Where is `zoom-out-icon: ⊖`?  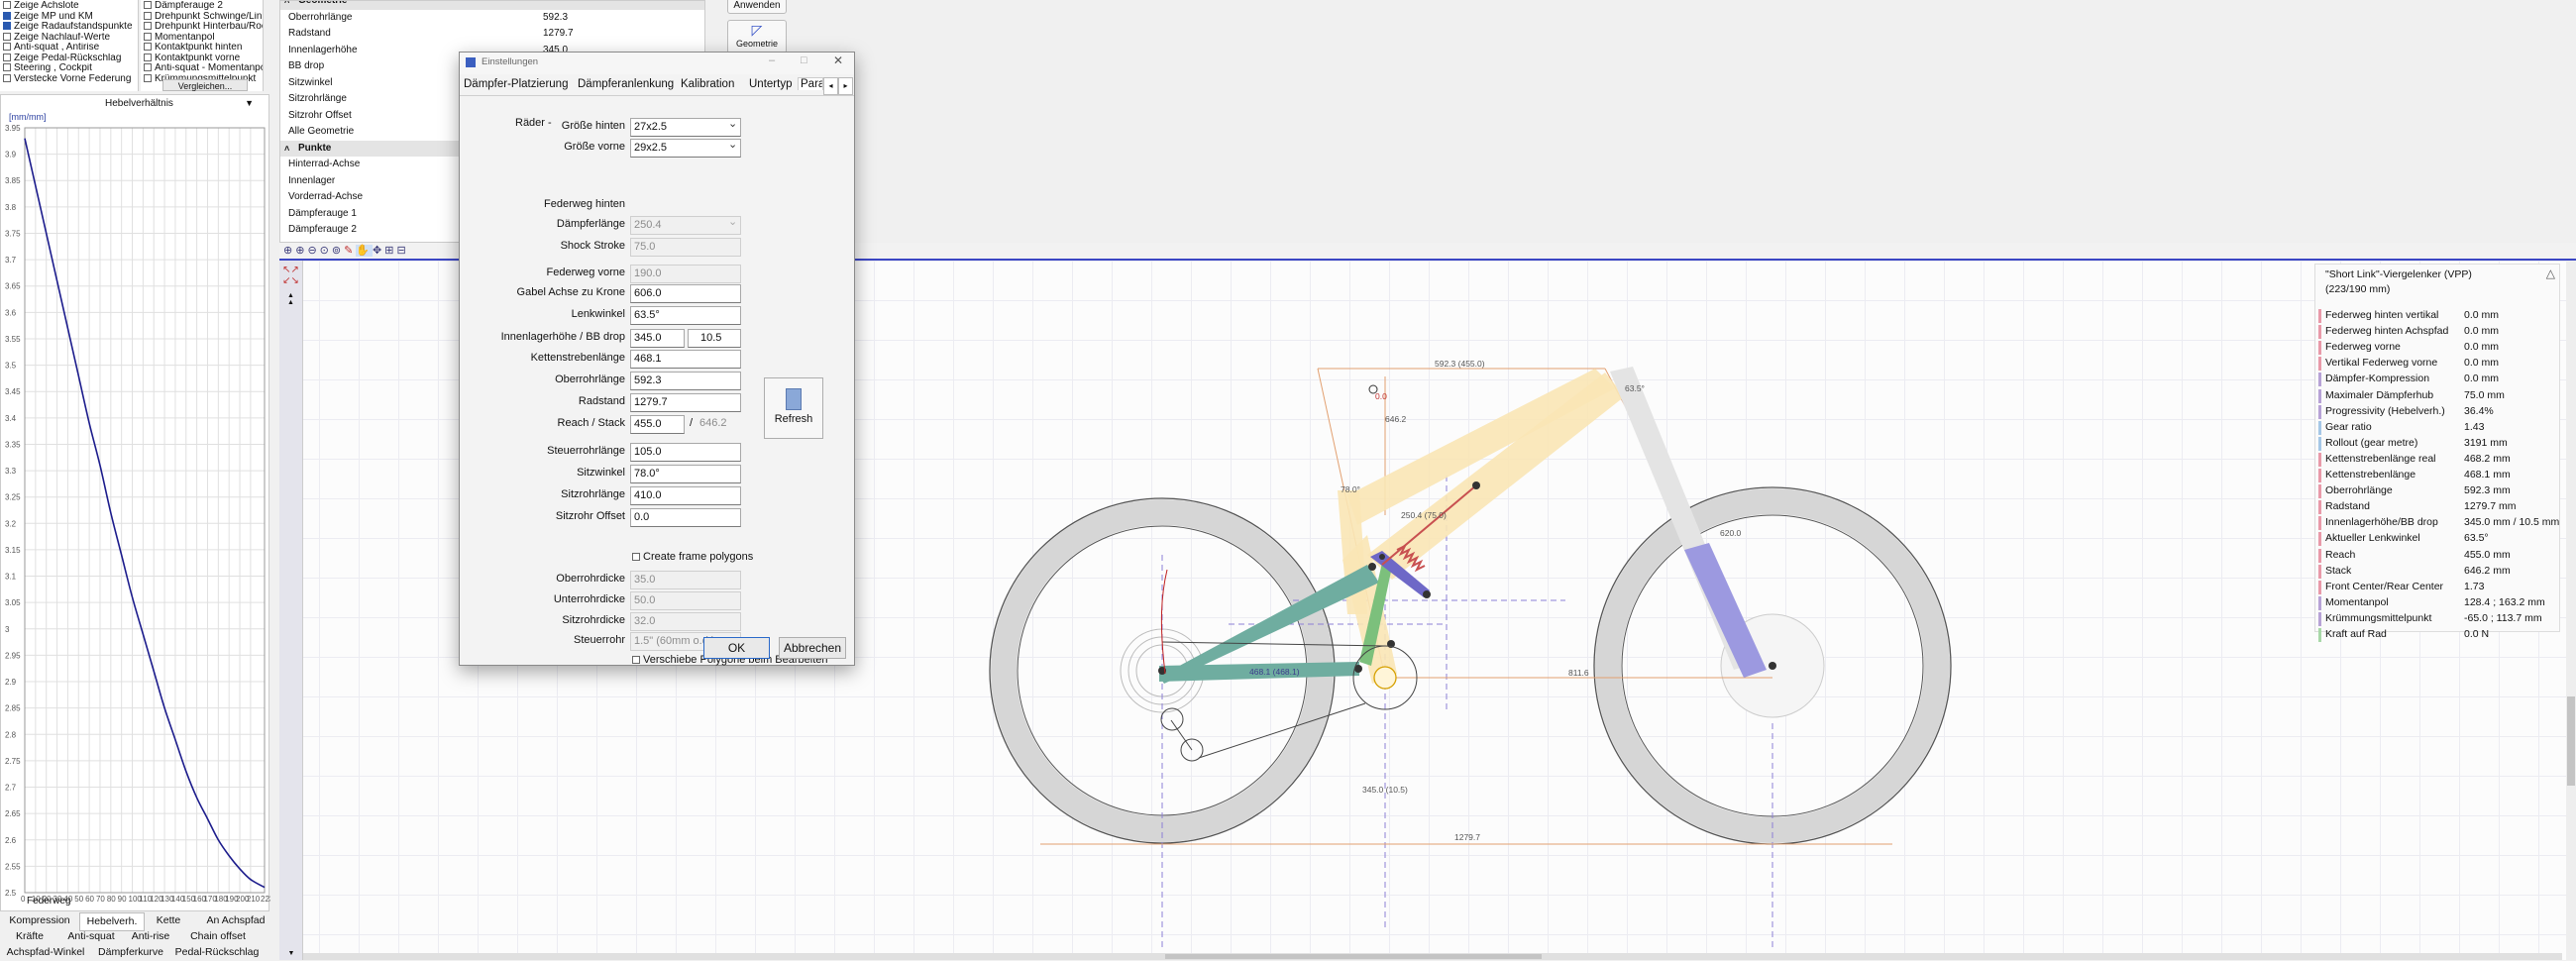 zoom-out-icon: ⊖ is located at coordinates (313, 251).